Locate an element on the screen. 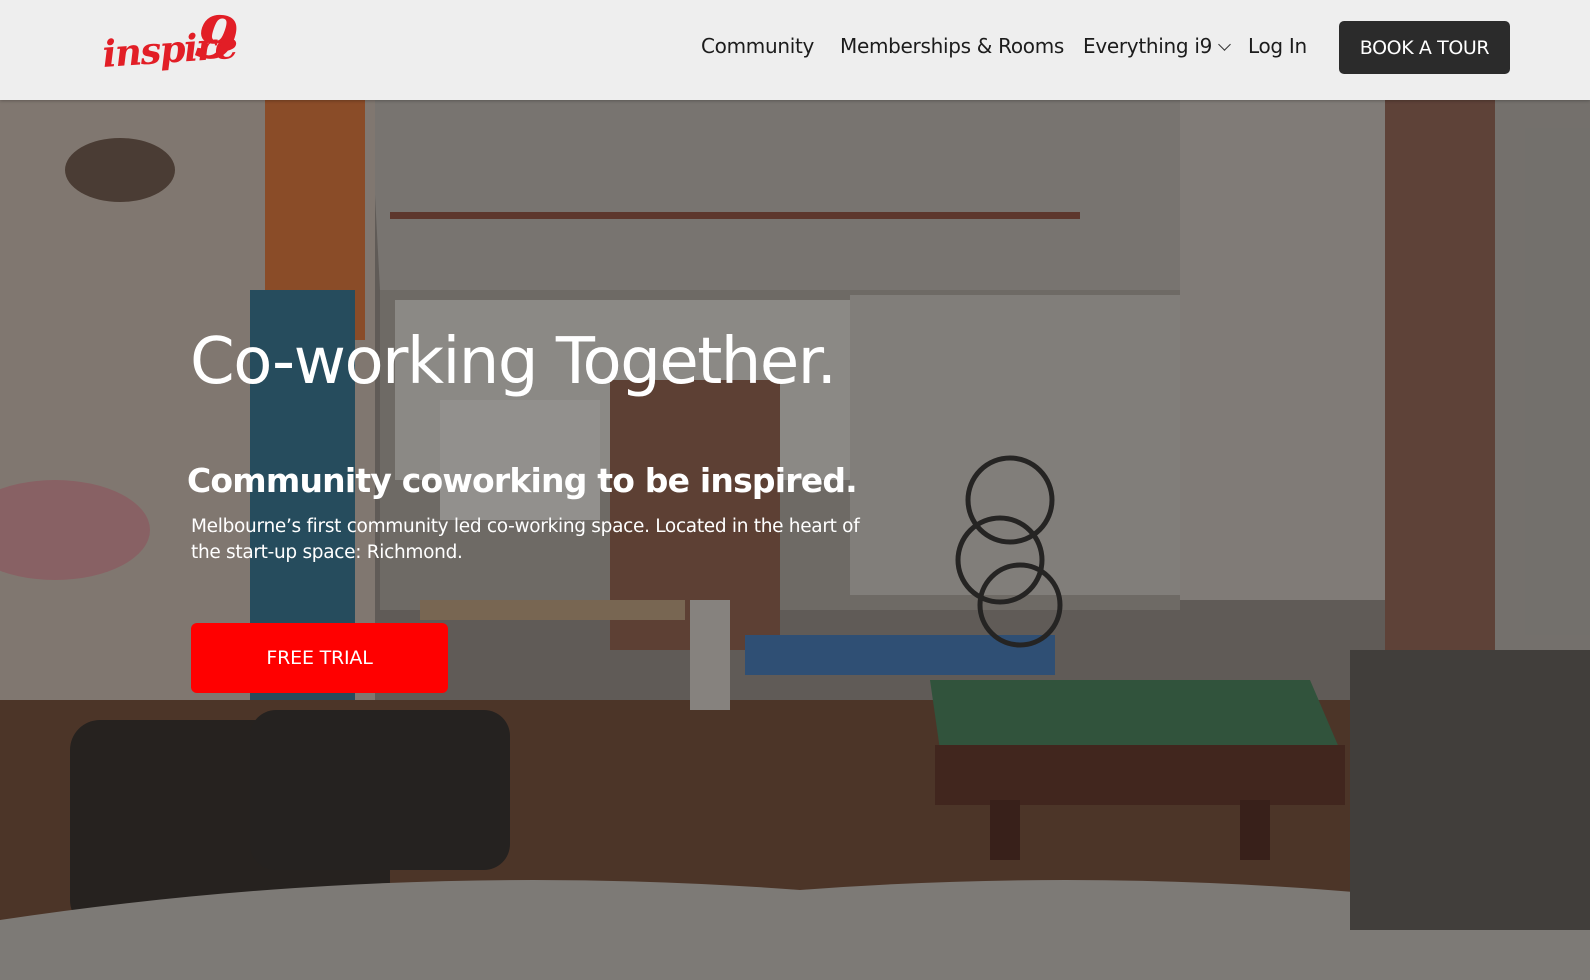 This screenshot has width=1590, height=980. chevron-down-icon is located at coordinates (1224, 44).